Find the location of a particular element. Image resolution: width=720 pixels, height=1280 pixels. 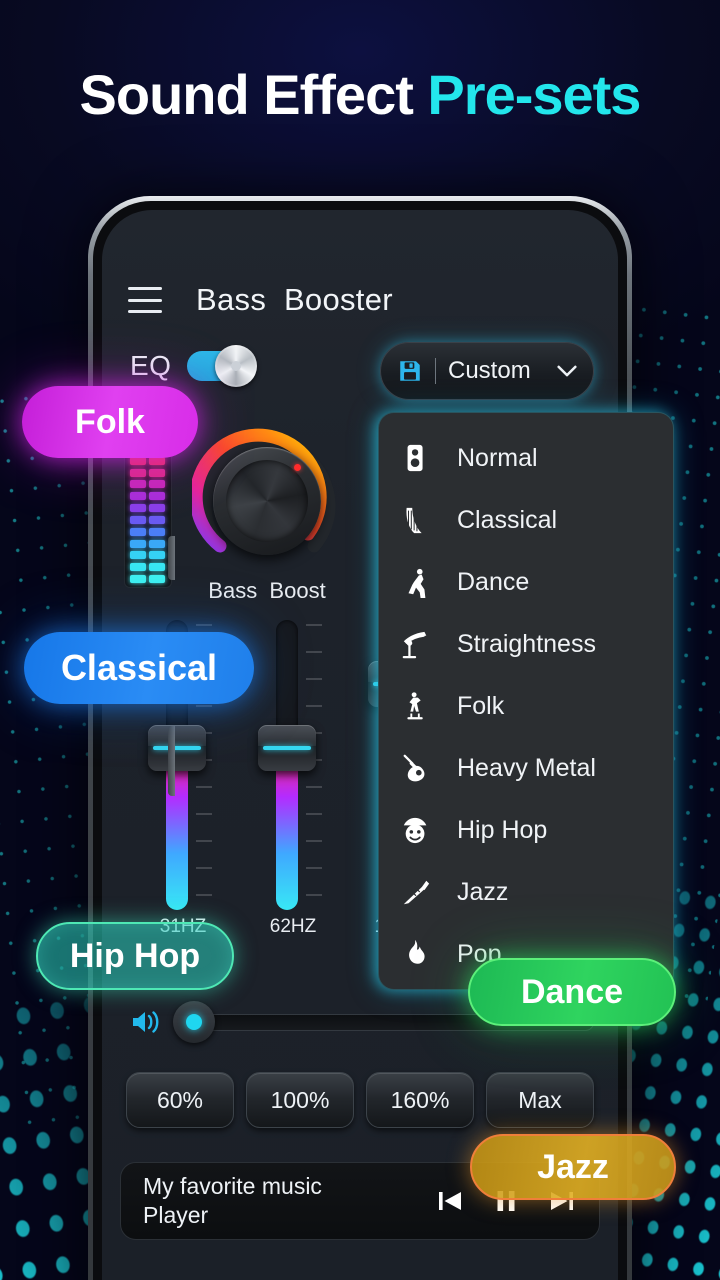

dropdown-item-jazz: Jazz is located at coordinates (526, 892).